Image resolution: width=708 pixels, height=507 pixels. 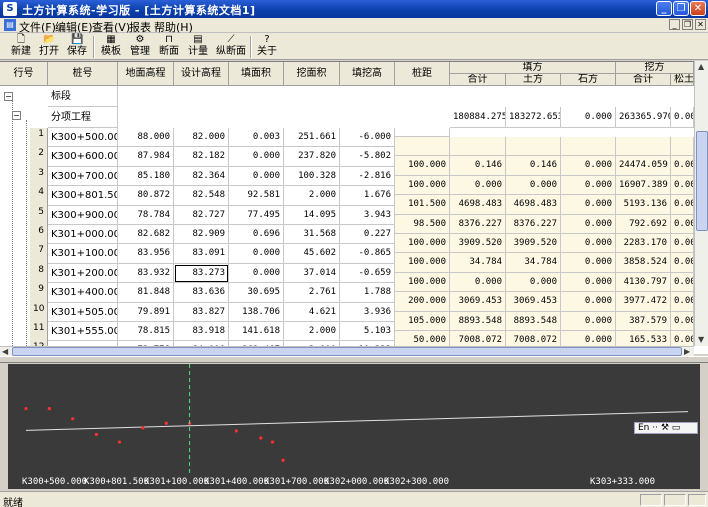 I want to click on save-button: 💾 保存, so click(x=77, y=46).